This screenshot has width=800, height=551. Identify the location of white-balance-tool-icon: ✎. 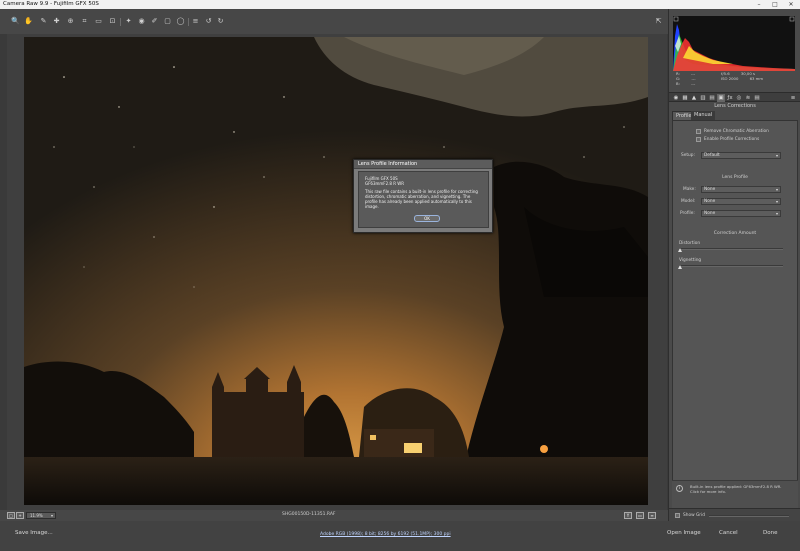
(43, 21).